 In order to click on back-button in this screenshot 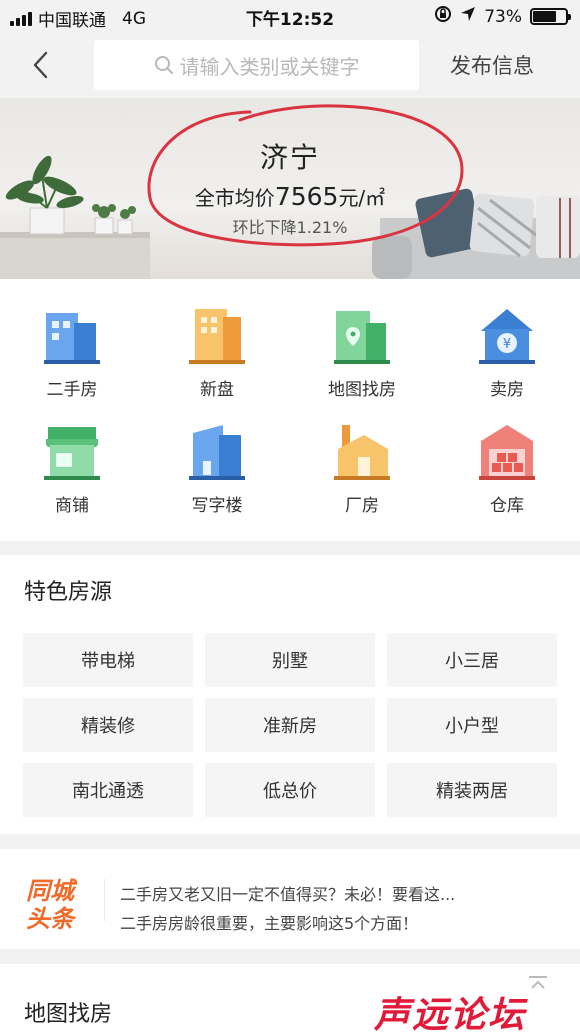, I will do `click(40, 65)`.